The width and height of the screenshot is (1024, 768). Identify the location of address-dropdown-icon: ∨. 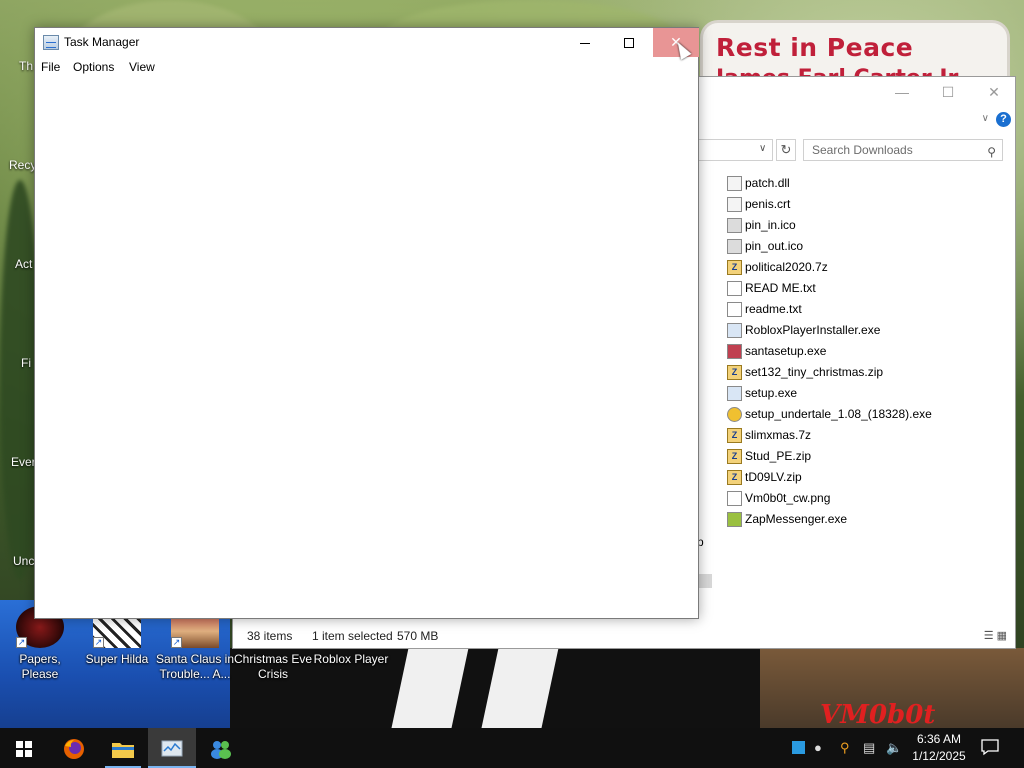
(762, 148).